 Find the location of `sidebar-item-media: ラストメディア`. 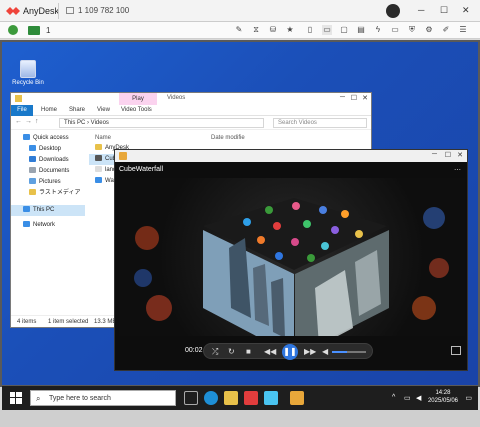

sidebar-item-media: ラストメディア is located at coordinates (48, 193).